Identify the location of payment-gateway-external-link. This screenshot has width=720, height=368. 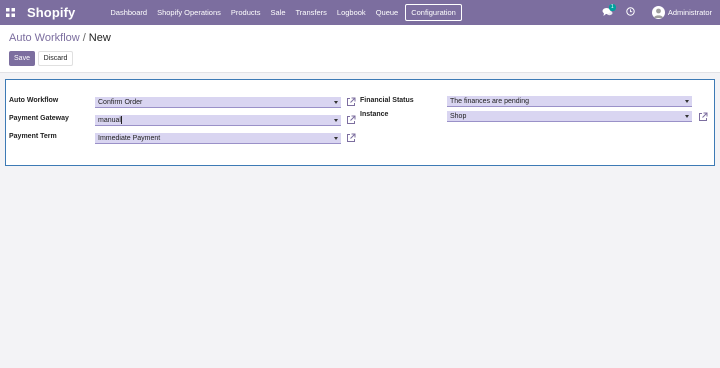
(351, 120).